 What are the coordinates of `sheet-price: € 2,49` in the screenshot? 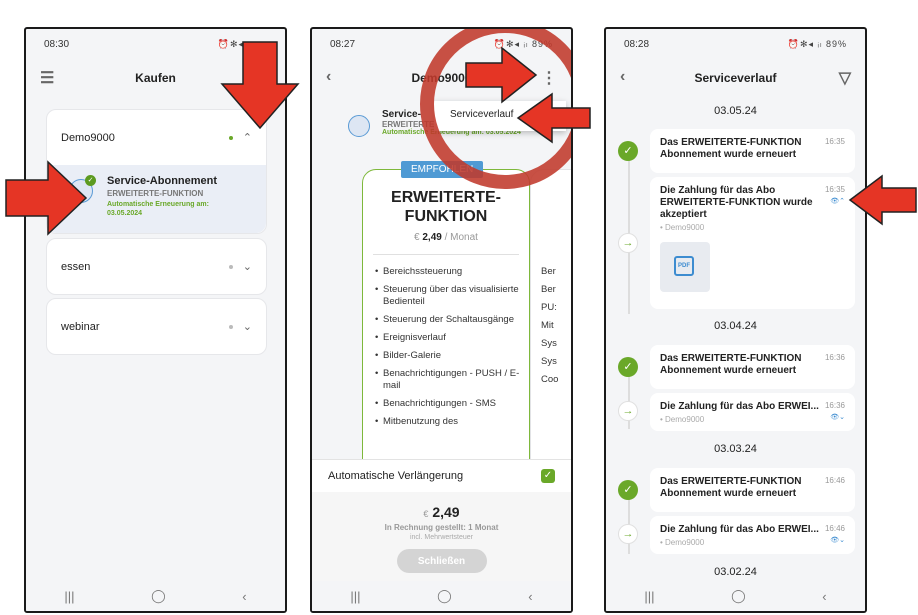 It's located at (441, 512).